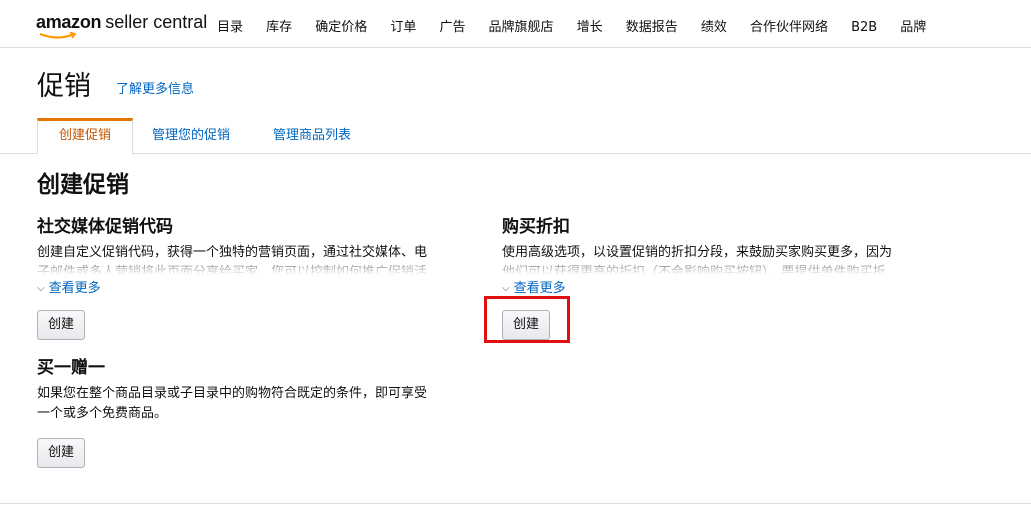  I want to click on bogo-title: 买一赠一, so click(71, 368).